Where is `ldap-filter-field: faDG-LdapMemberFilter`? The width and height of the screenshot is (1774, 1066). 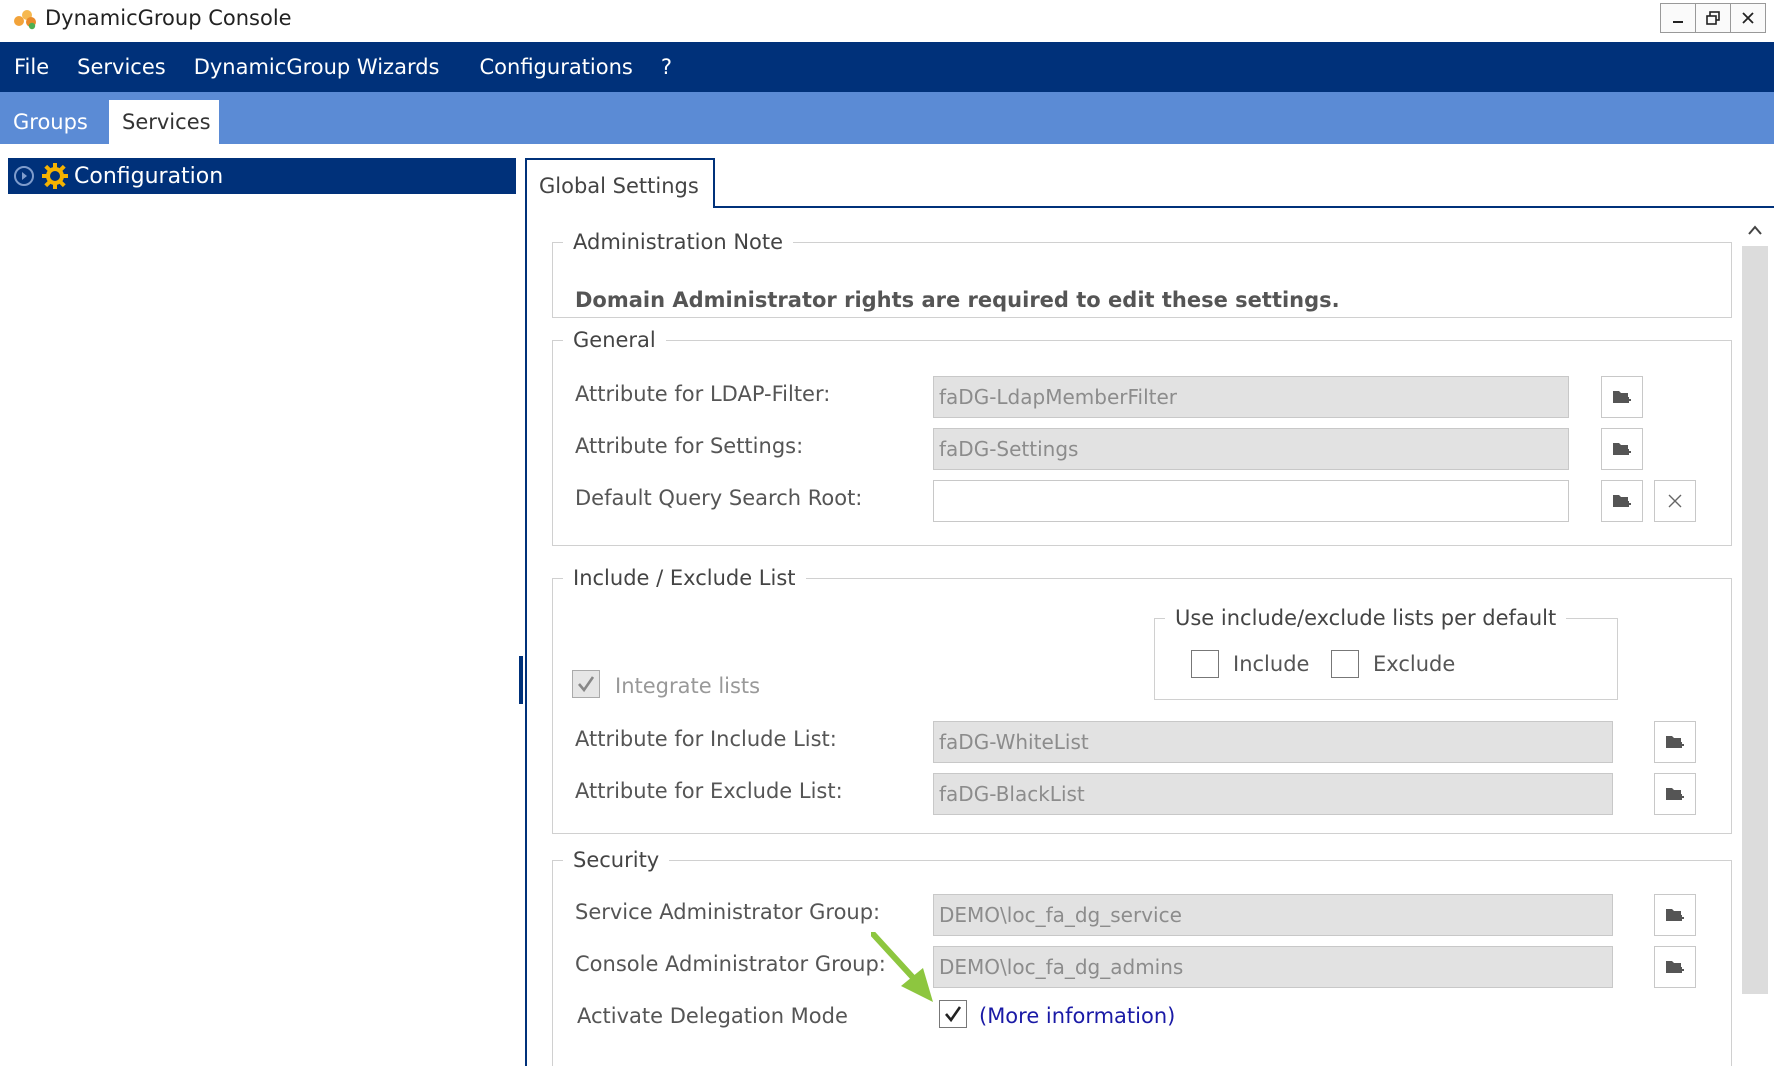 ldap-filter-field: faDG-LdapMemberFilter is located at coordinates (1251, 397).